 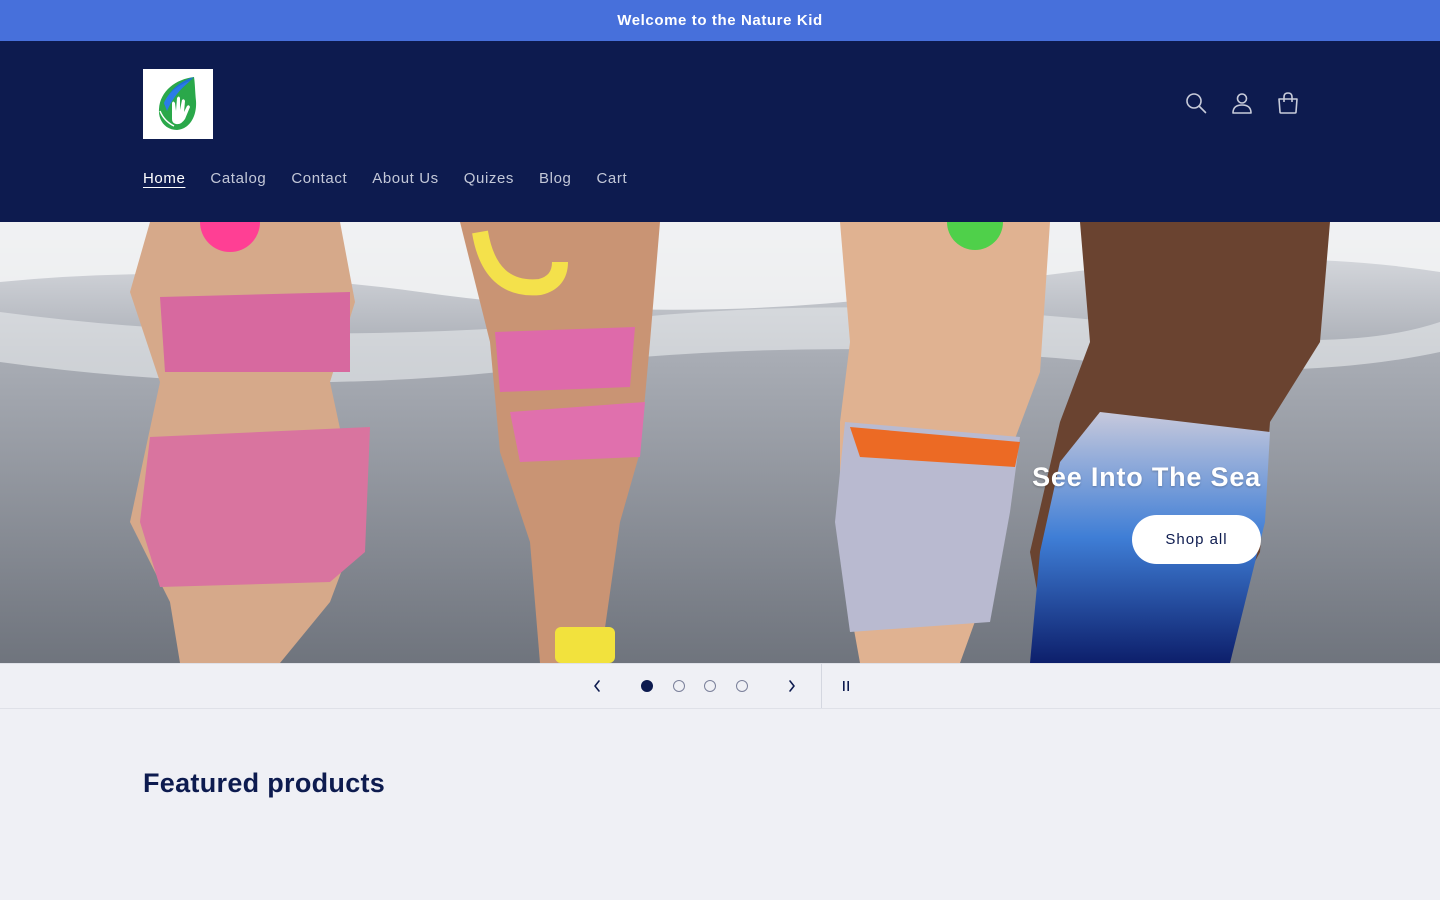 I want to click on announcement-bar: Welcome to the Nature Kid, so click(x=720, y=20).